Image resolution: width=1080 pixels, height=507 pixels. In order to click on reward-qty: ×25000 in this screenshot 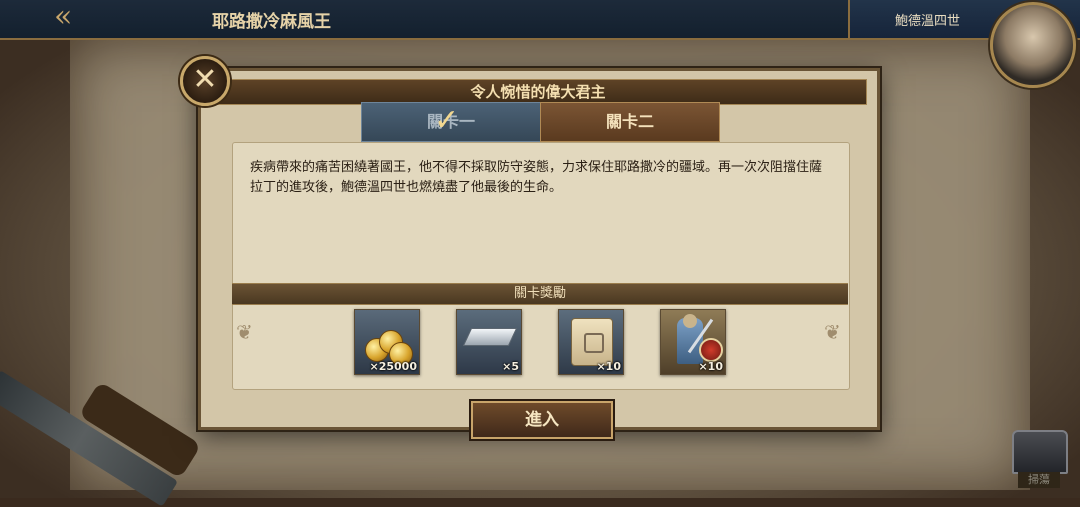, I will do `click(393, 366)`.